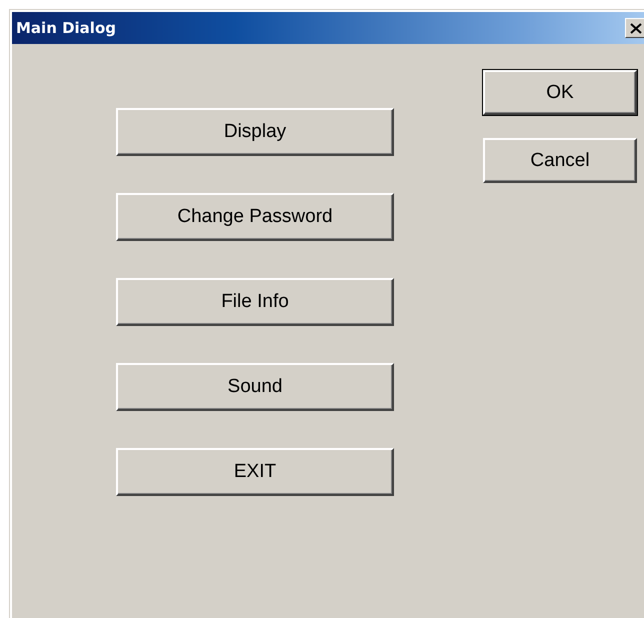 The image size is (644, 618). What do you see at coordinates (255, 302) in the screenshot?
I see `menu-button: File Info` at bounding box center [255, 302].